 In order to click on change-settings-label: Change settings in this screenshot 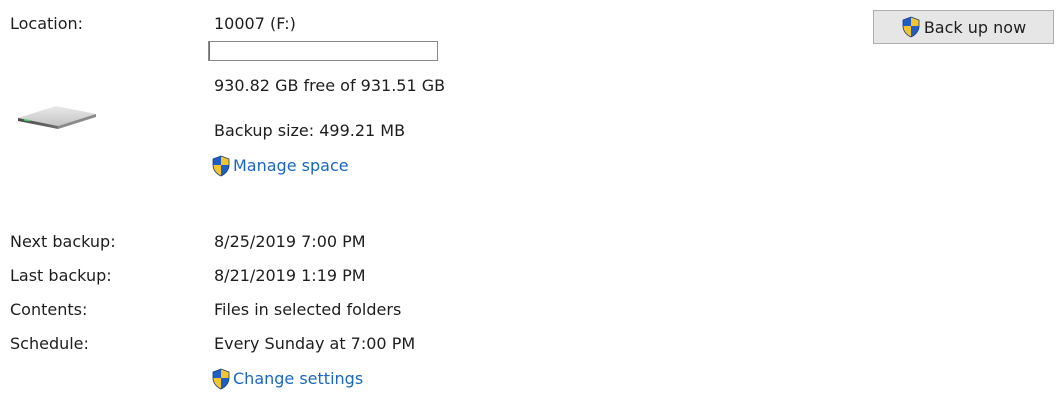, I will do `click(298, 378)`.